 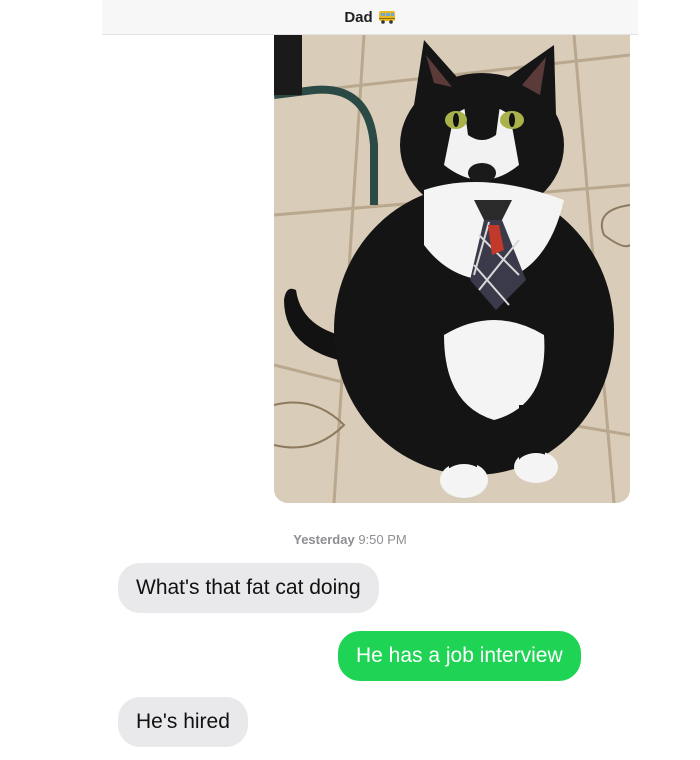 I want to click on message-bubble-received: He's hired, so click(x=183, y=722).